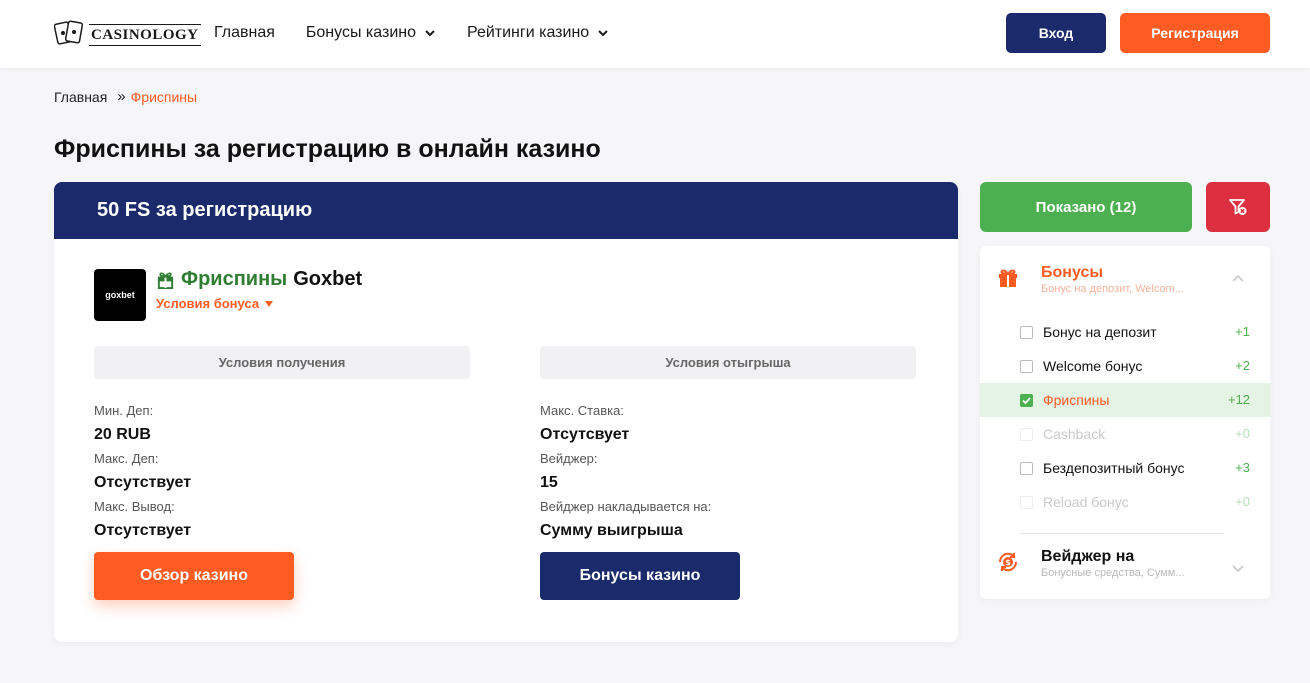 The height and width of the screenshot is (683, 1310). I want to click on page-title: Фриспины за регистрацию в онлайн казино, so click(327, 149).